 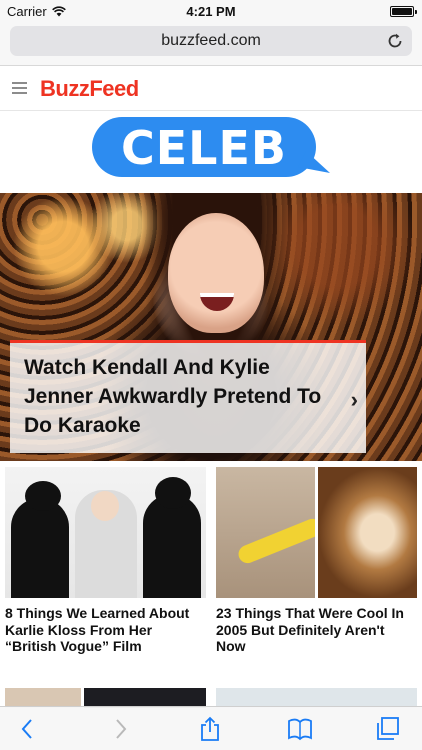 I want to click on share-icon, so click(x=210, y=729).